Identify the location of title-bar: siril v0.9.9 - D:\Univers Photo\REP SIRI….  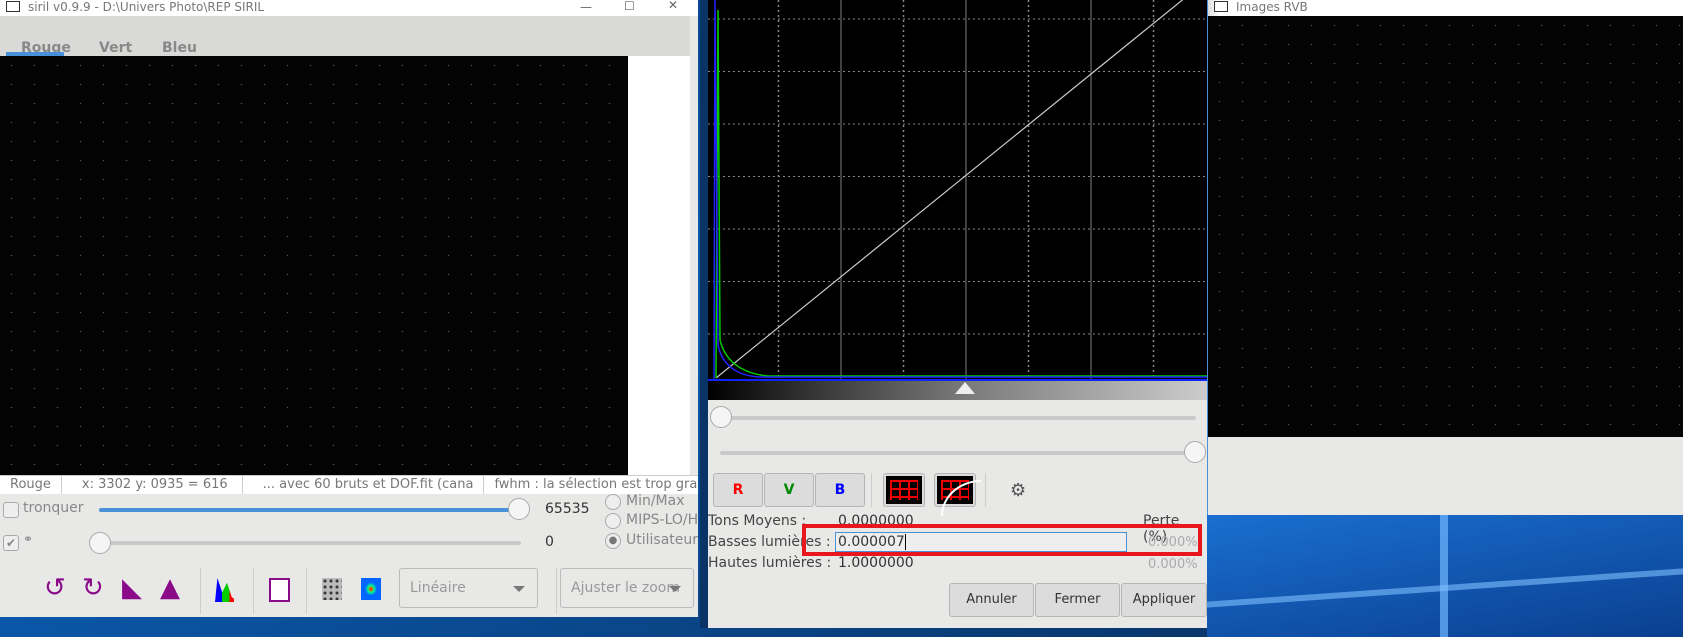
(349, 8).